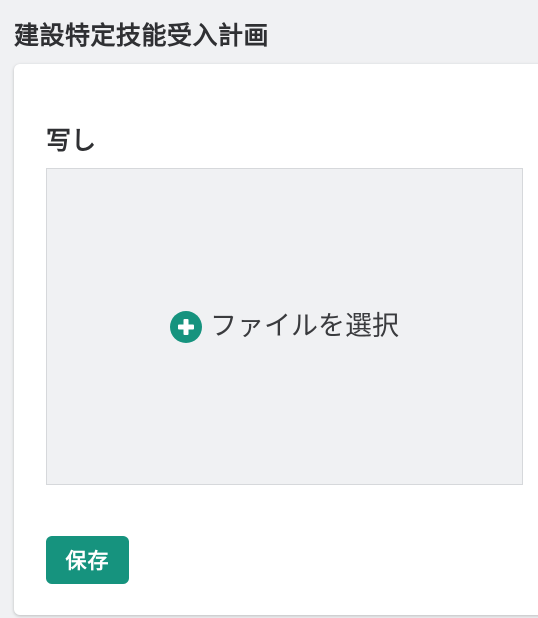  I want to click on plus-circle-icon, so click(186, 326).